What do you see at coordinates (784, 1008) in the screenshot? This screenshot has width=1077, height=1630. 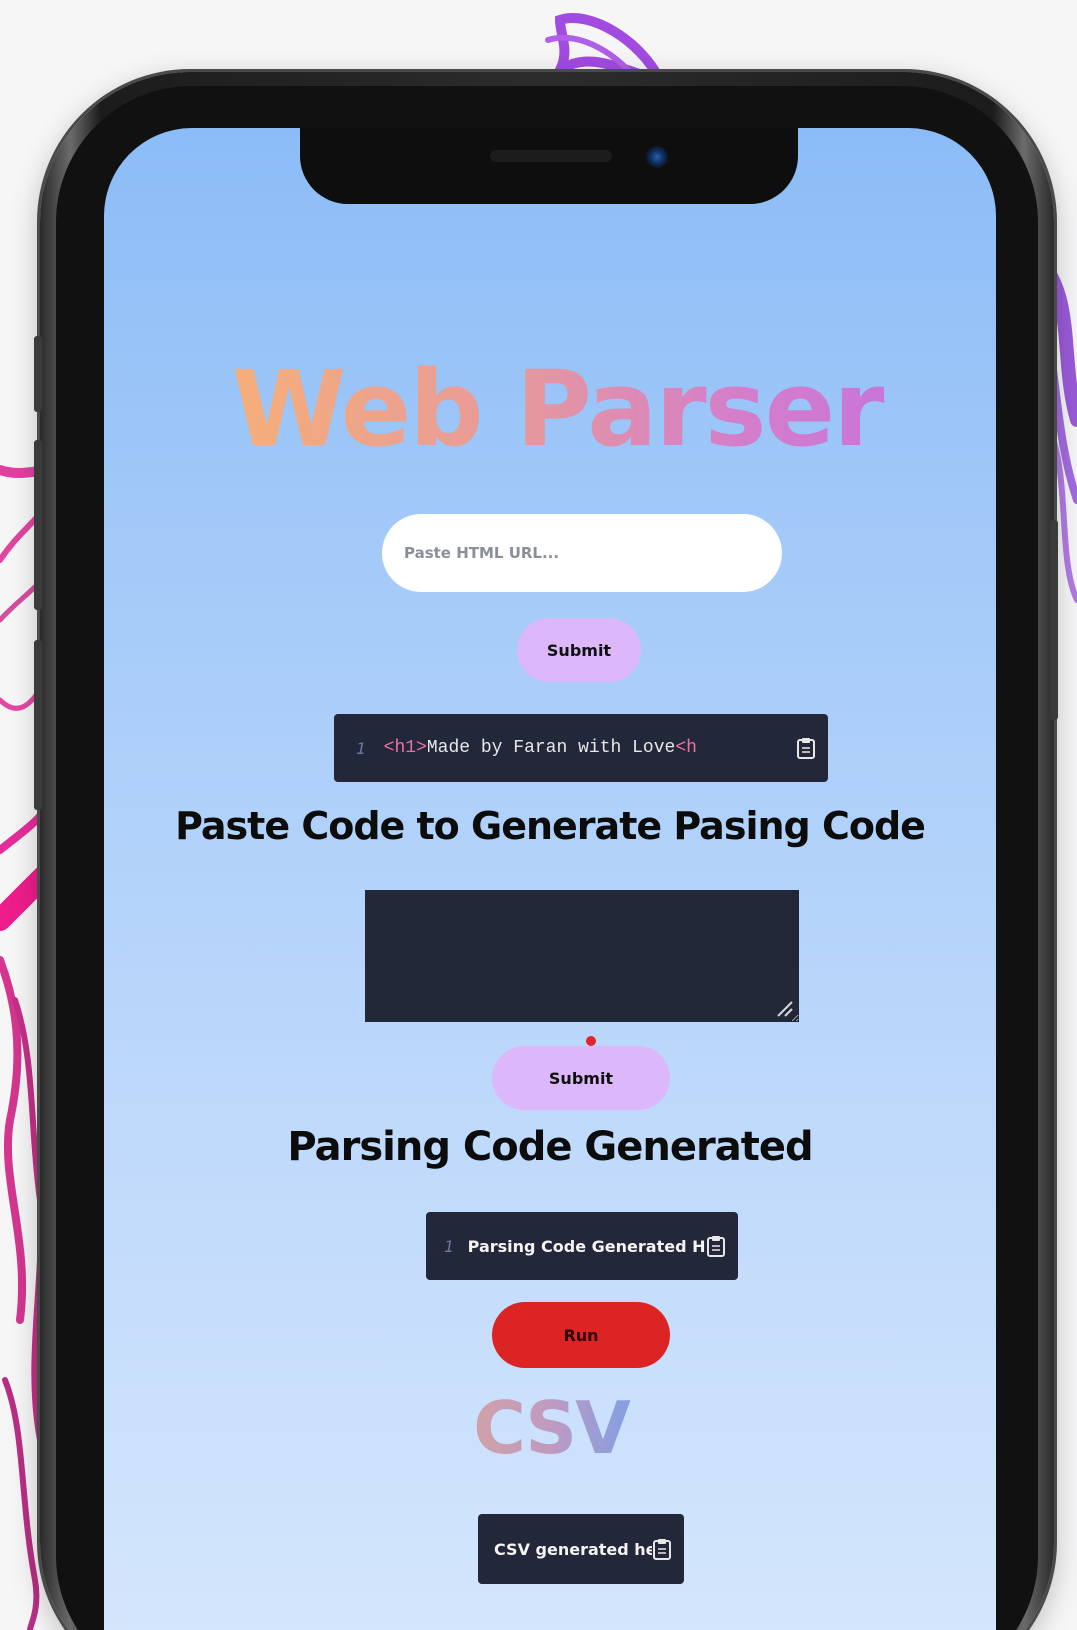 I see `resize-handle-icon` at bounding box center [784, 1008].